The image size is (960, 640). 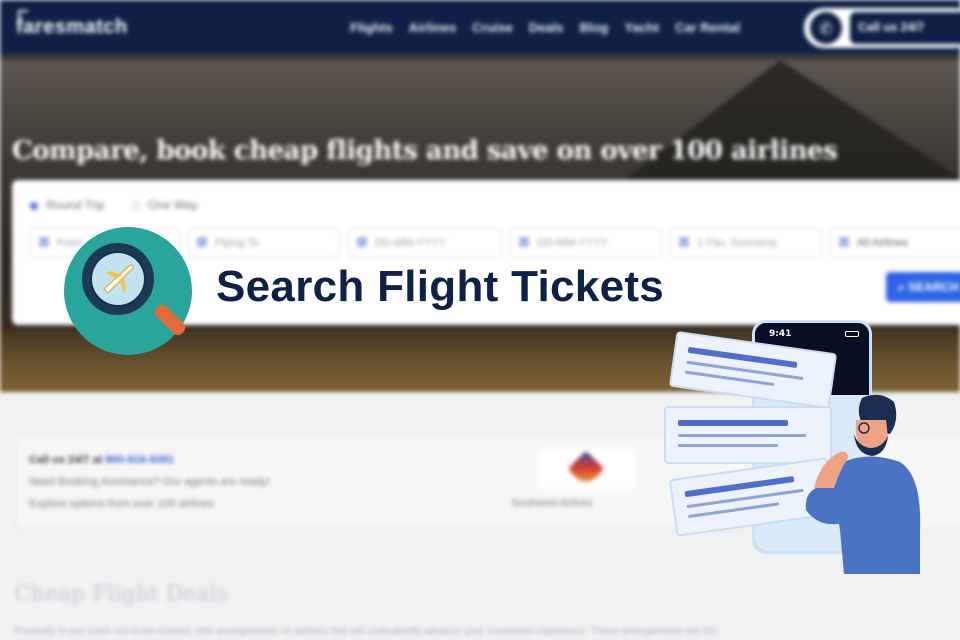 I want to click on from-placeholder: From, so click(x=70, y=243).